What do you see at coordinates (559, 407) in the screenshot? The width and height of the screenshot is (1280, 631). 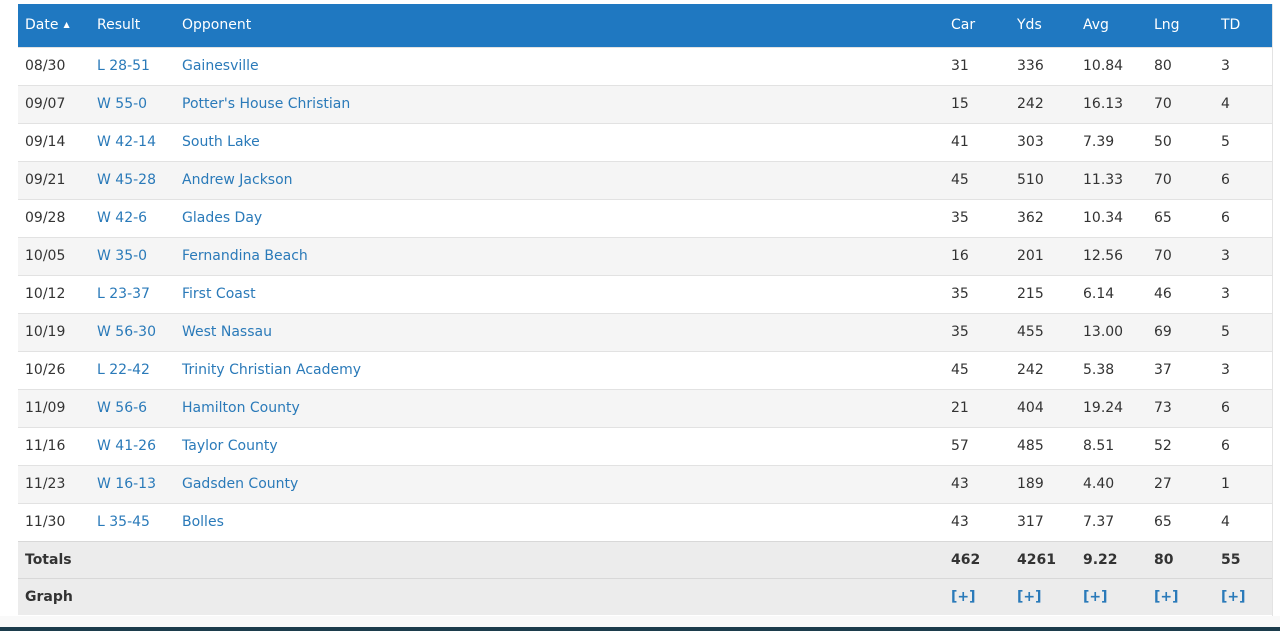 I see `opponent-link: Hamilton County` at bounding box center [559, 407].